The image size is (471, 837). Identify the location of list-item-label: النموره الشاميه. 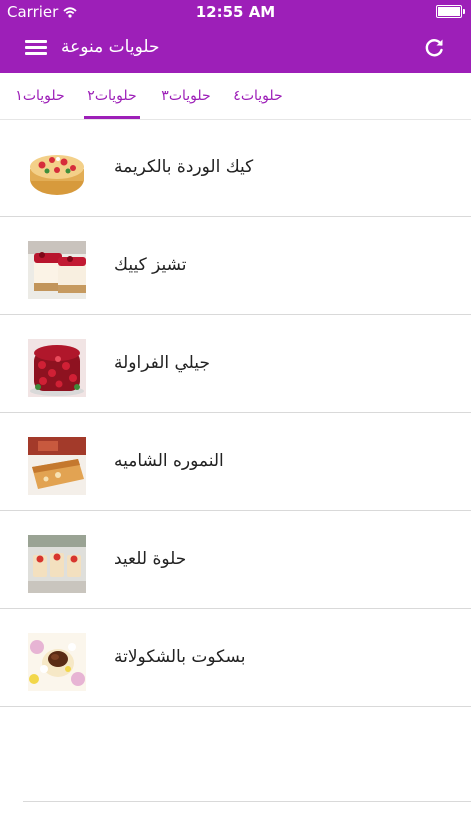
(169, 461).